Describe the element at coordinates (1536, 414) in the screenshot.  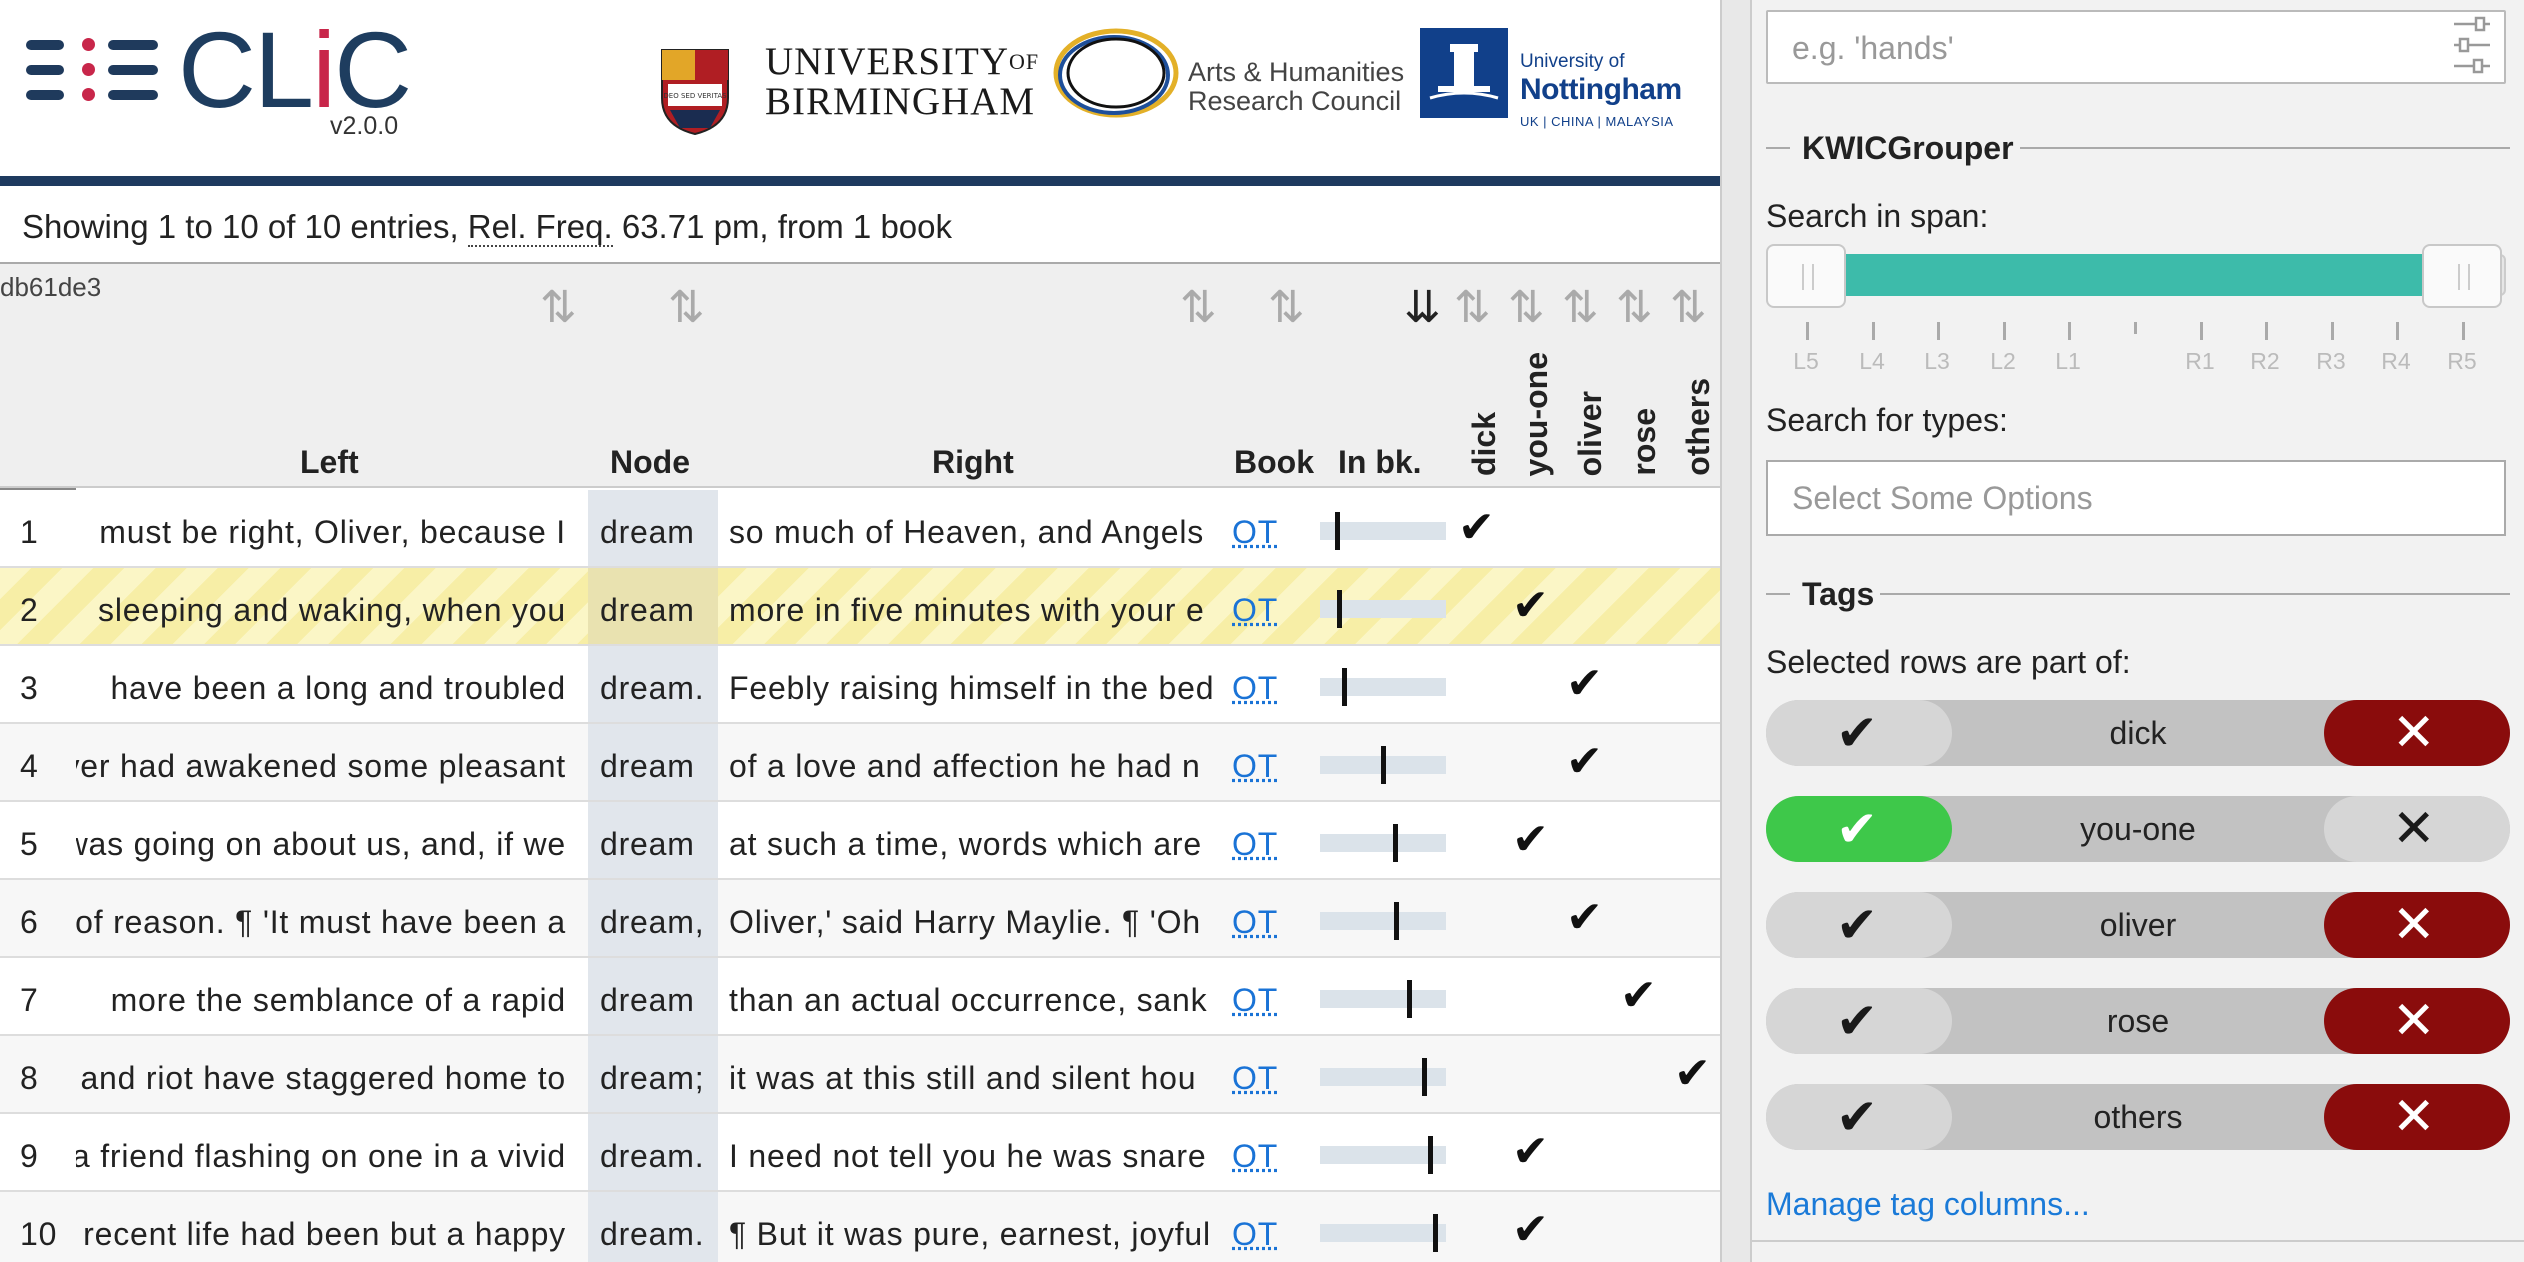
I see `column-tag-you-one: you-one` at that location.